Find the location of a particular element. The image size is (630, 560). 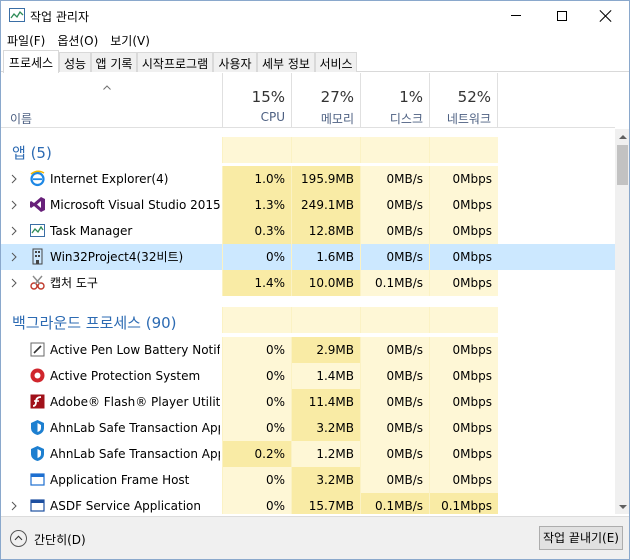

process-row-snipping-tool: 캡처 도구 1.4% 10.0MB 0.1MB/s 0Mbps is located at coordinates (308, 283).